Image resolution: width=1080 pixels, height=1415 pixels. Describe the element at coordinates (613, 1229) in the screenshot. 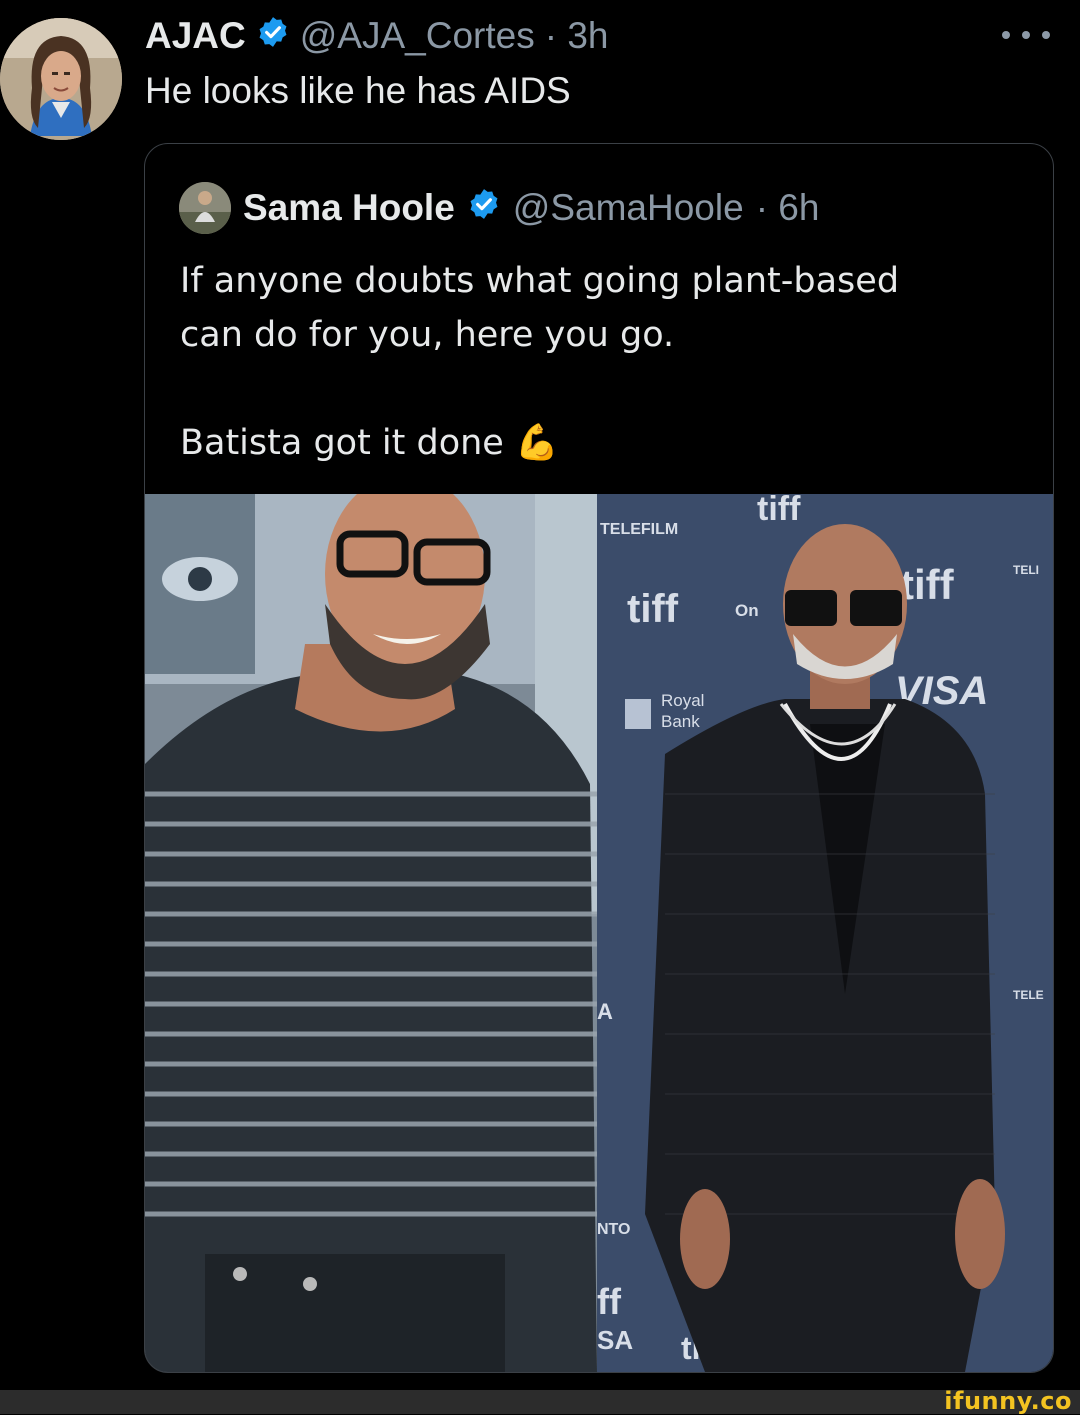

I see `signage-text: NTO` at that location.